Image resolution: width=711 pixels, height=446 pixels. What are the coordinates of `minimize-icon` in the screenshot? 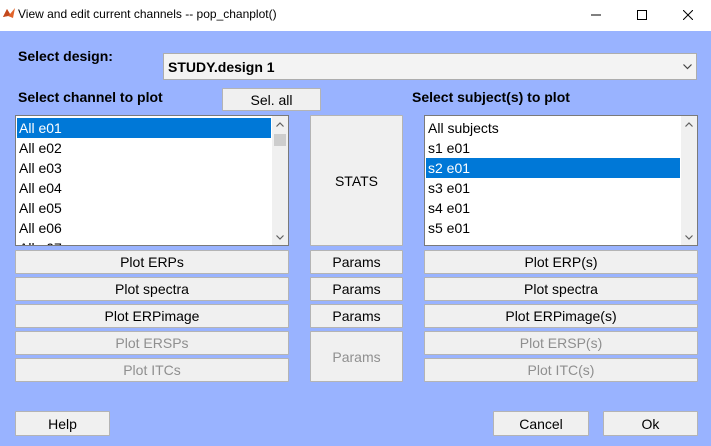 It's located at (596, 15).